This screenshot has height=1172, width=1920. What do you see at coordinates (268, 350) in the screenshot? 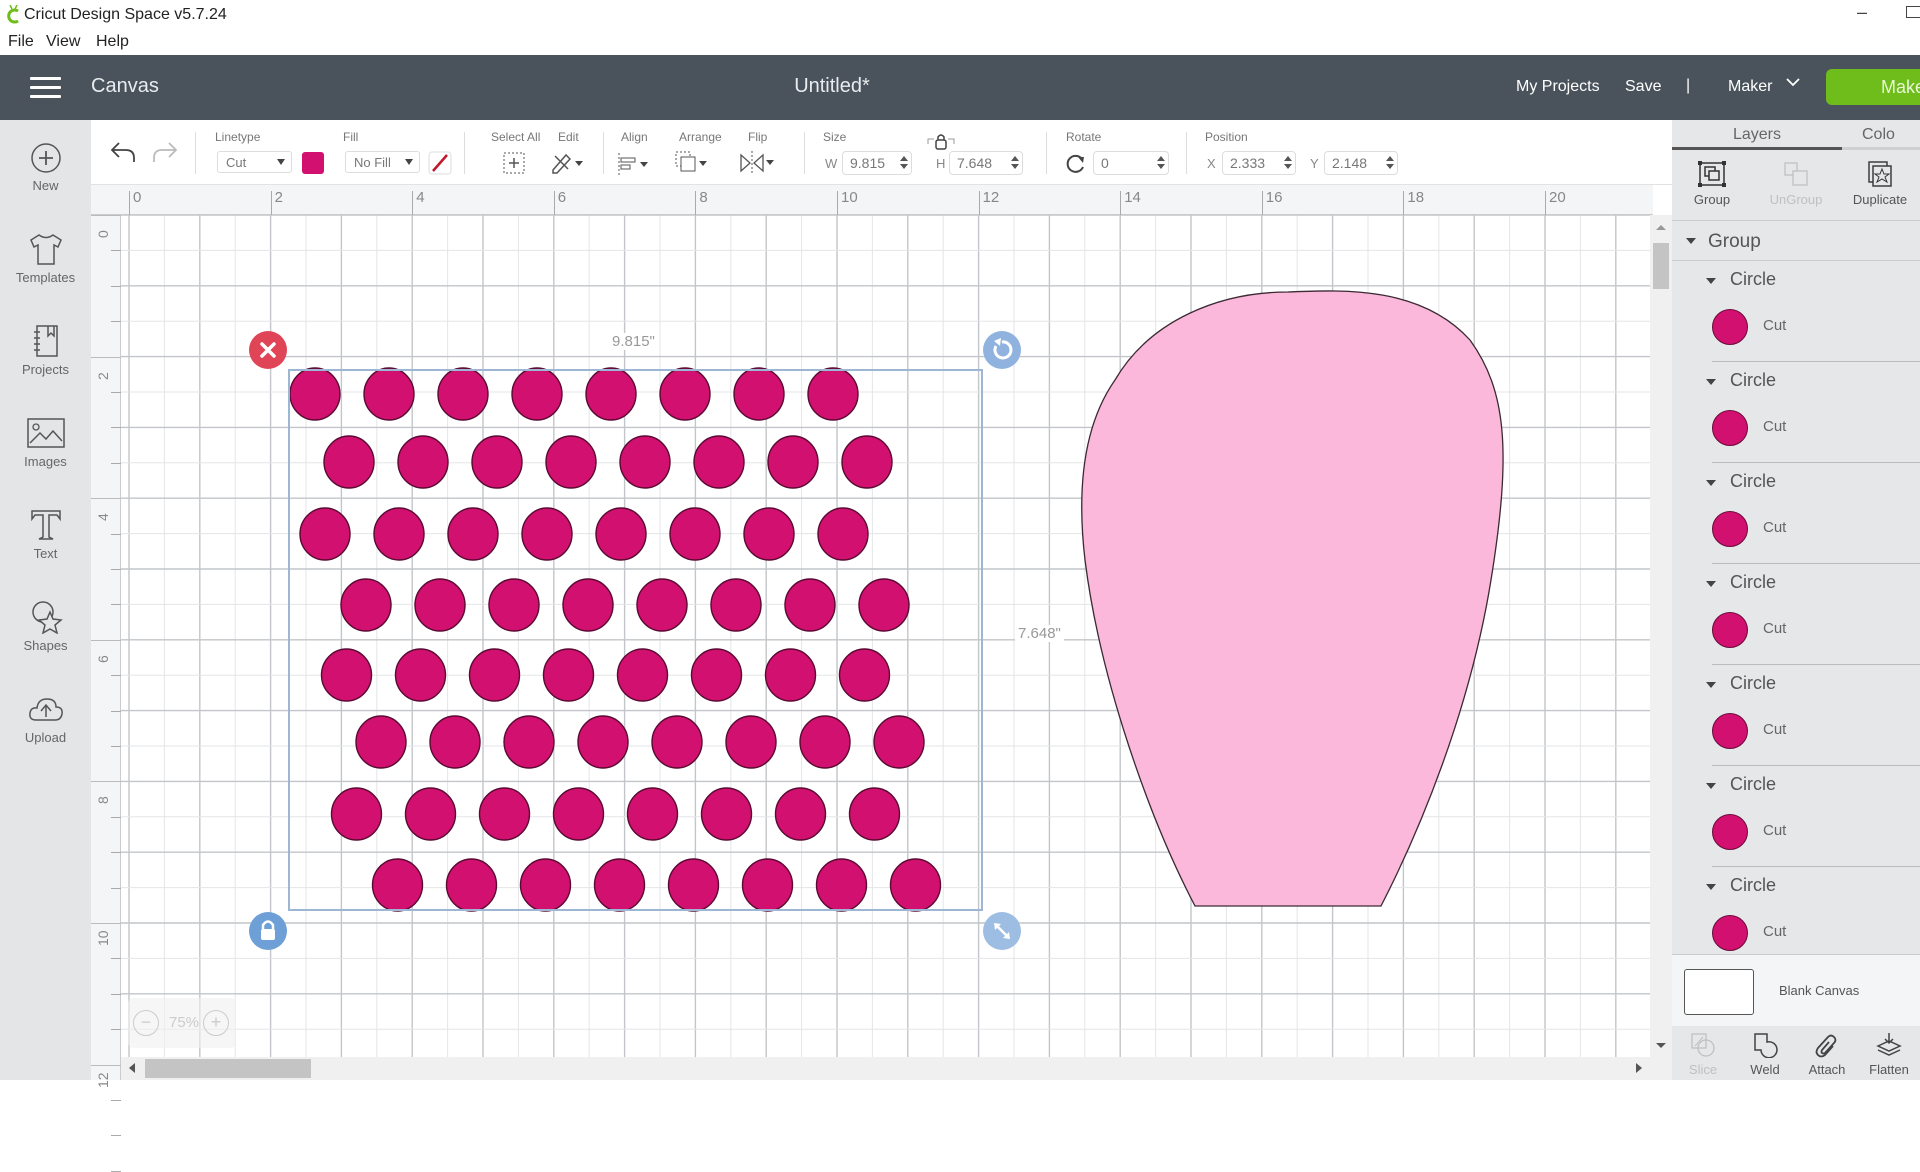
I see `delete-handle` at bounding box center [268, 350].